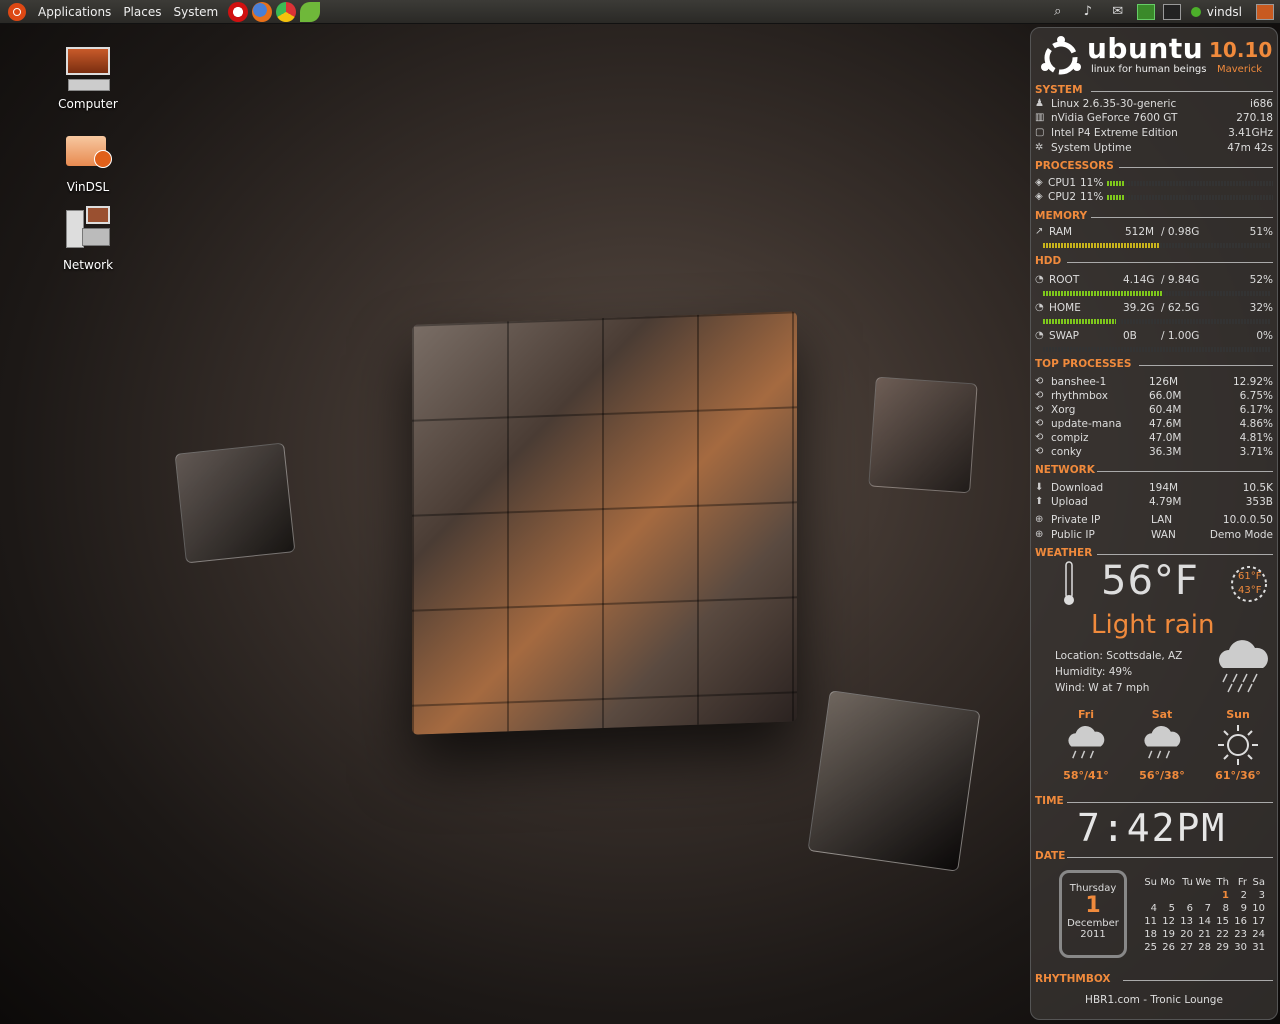  Describe the element at coordinates (1063, 410) in the screenshot. I see `process-name: Xorg` at that location.